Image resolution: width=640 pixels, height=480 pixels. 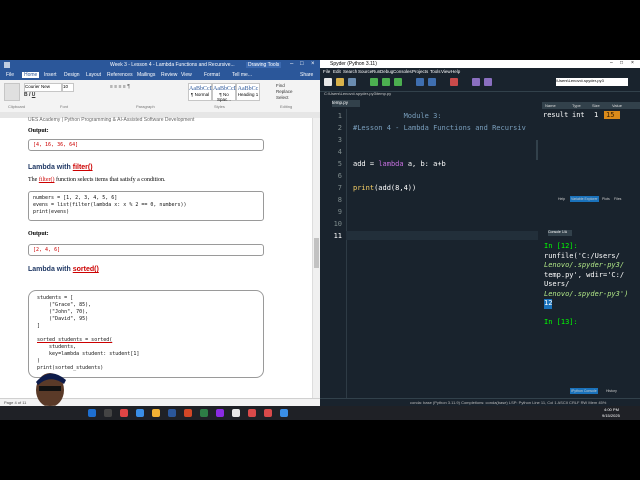 I want to click on select-button: Select, so click(x=282, y=97).